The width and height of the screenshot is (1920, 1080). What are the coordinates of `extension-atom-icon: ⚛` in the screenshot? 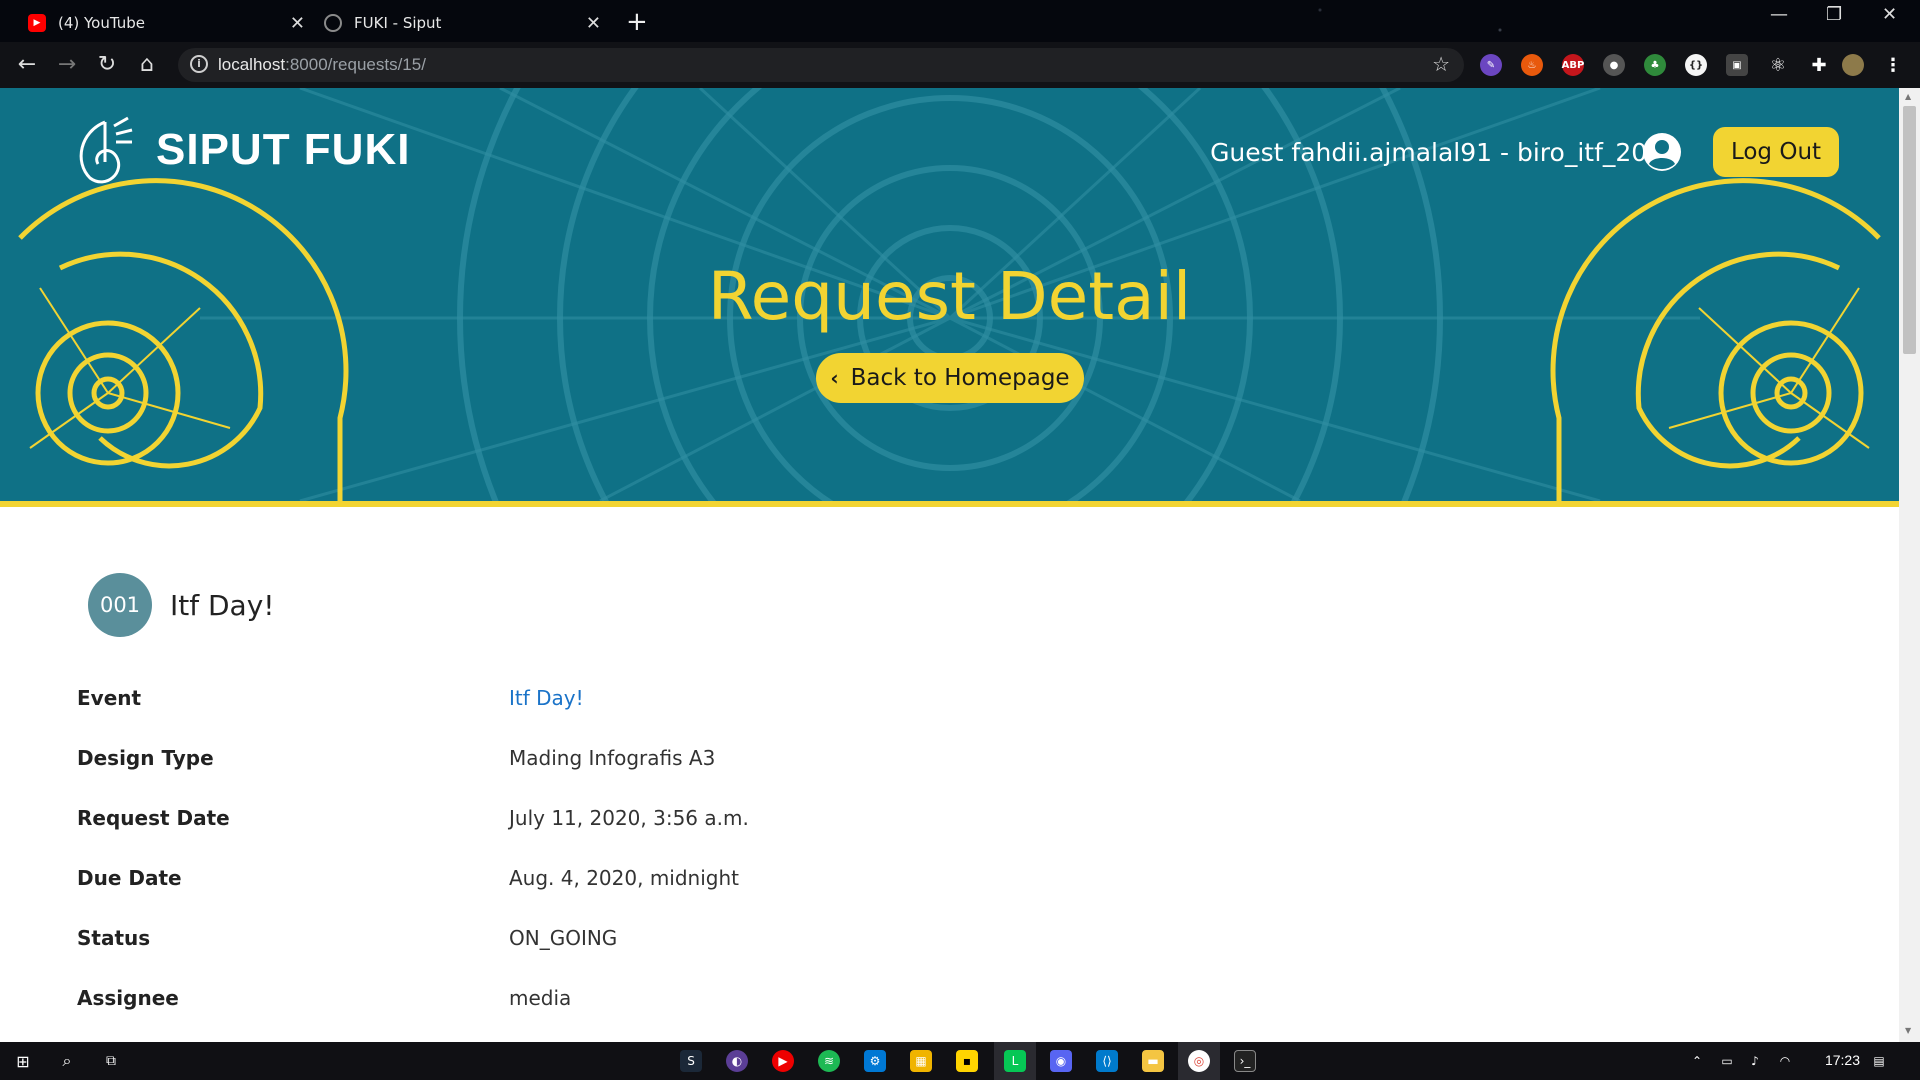 It's located at (1778, 65).